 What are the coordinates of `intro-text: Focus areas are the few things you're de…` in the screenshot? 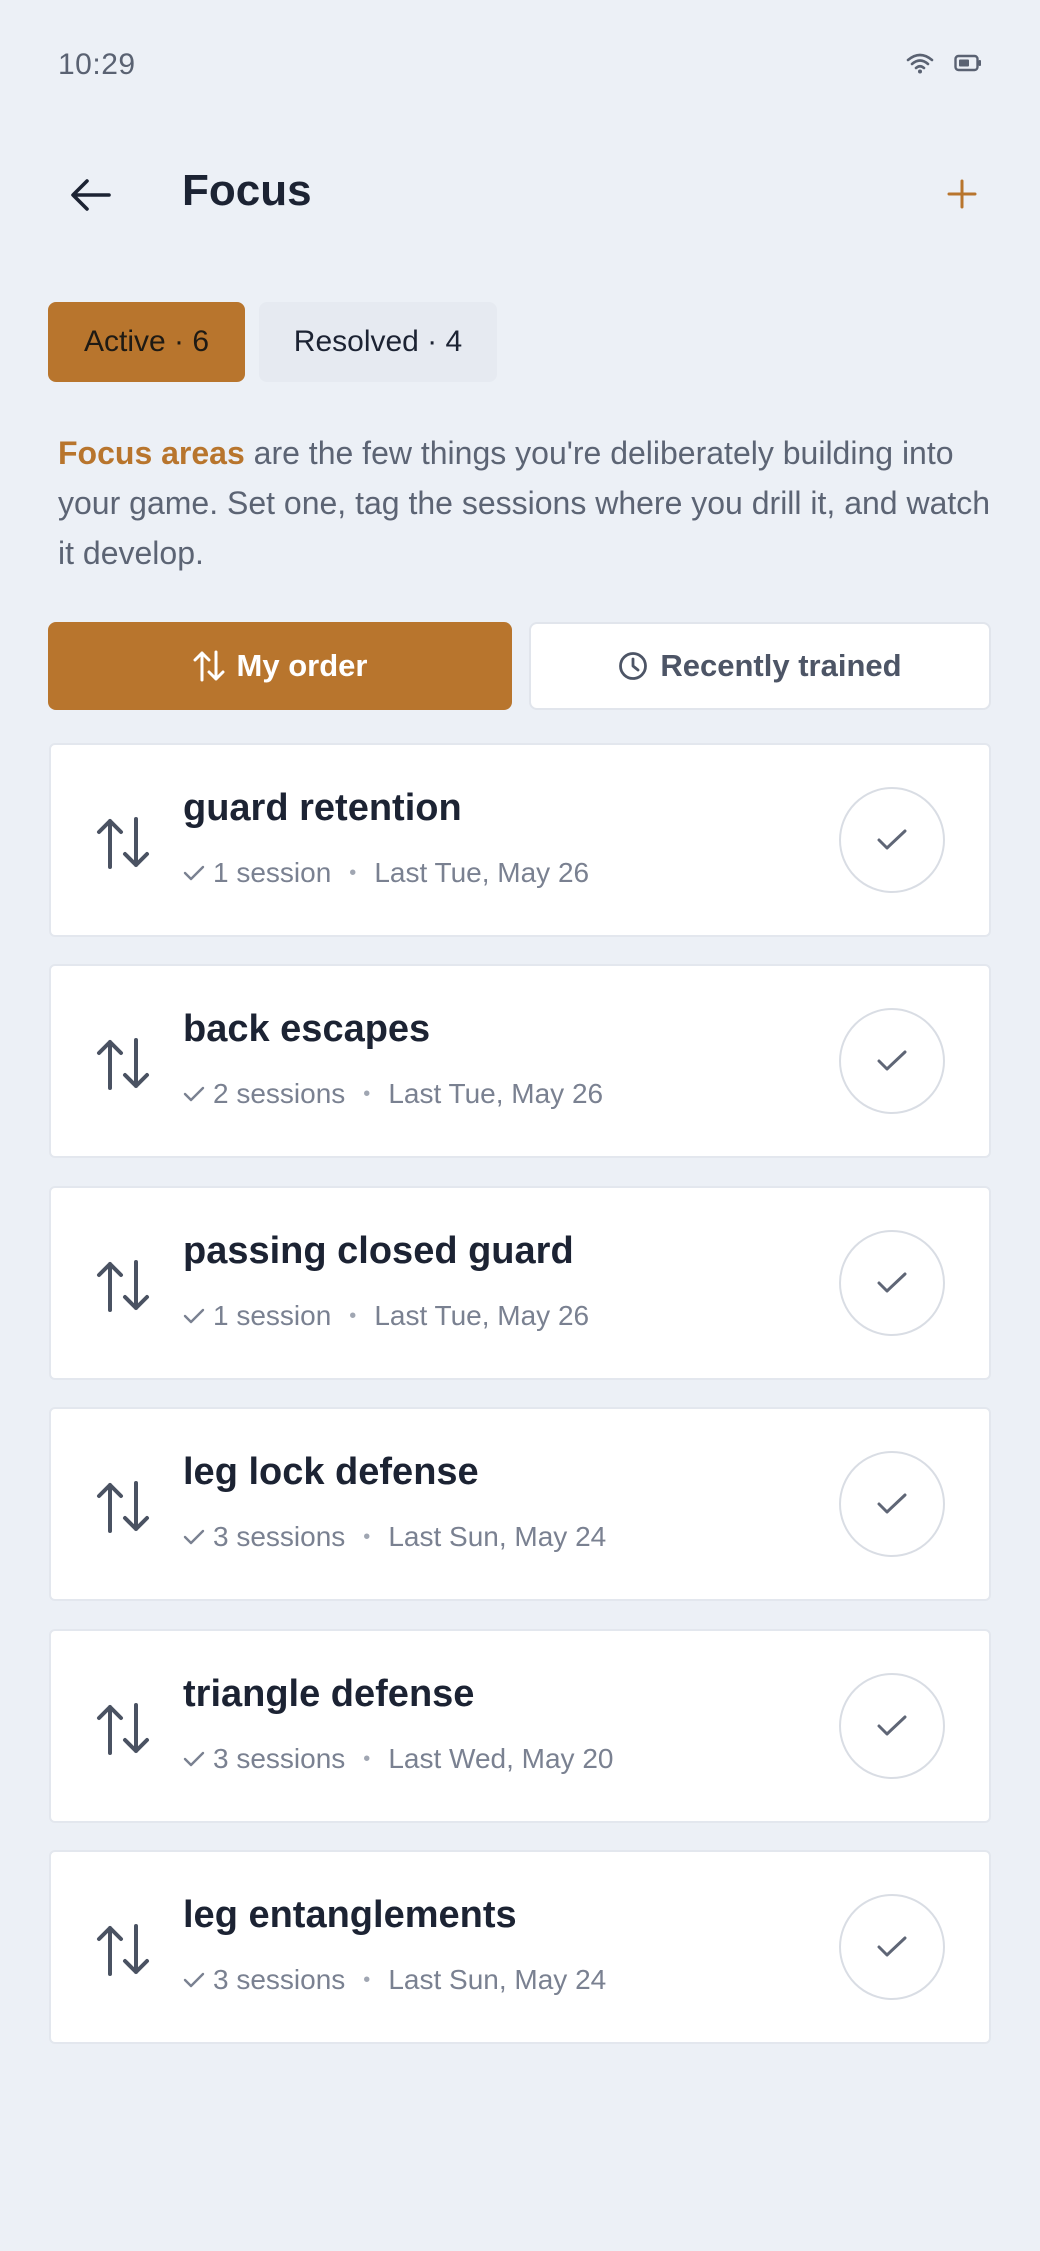 It's located at (528, 503).